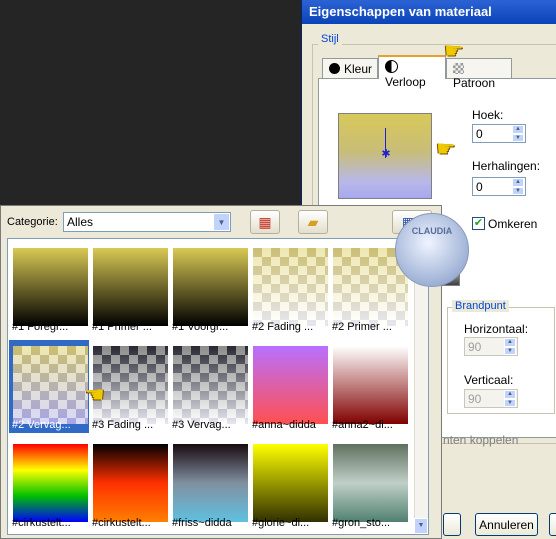 The width and height of the screenshot is (556, 539). Describe the element at coordinates (481, 440) in the screenshot. I see `koppelen-label: nten koppelen` at that location.